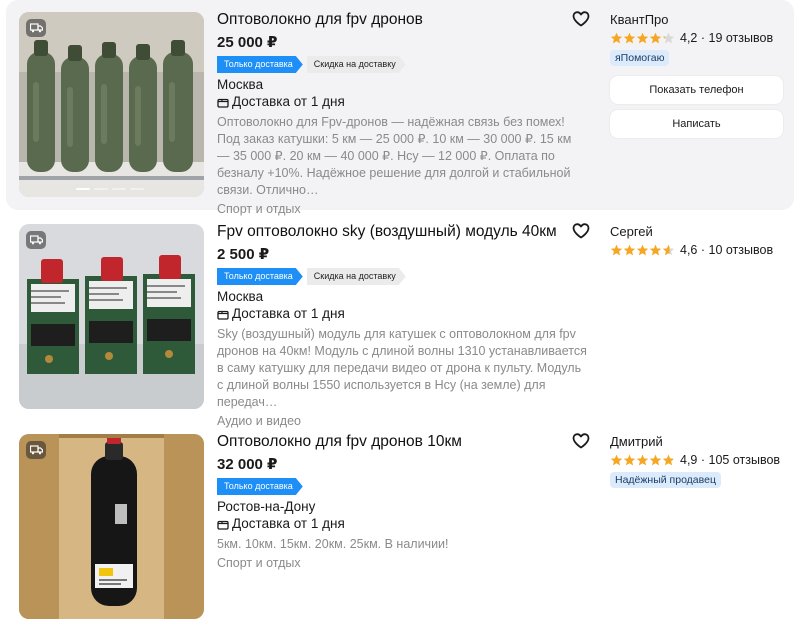  Describe the element at coordinates (402, 20) in the screenshot. I see `listing-title: Оптоволокно для fpv дронов` at that location.